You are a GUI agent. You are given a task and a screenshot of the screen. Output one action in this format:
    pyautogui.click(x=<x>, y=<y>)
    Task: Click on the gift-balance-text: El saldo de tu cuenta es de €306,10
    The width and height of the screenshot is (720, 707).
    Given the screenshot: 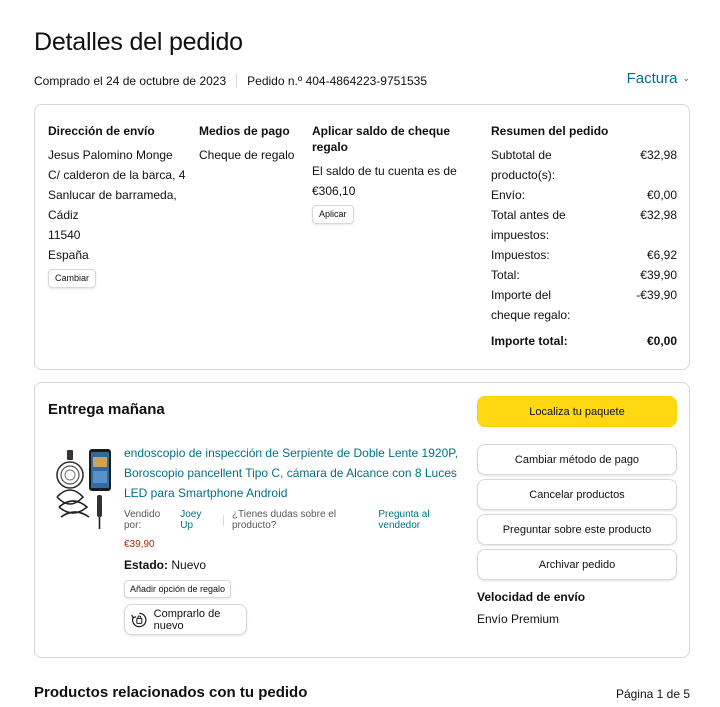 What is the action you would take?
    pyautogui.click(x=384, y=181)
    